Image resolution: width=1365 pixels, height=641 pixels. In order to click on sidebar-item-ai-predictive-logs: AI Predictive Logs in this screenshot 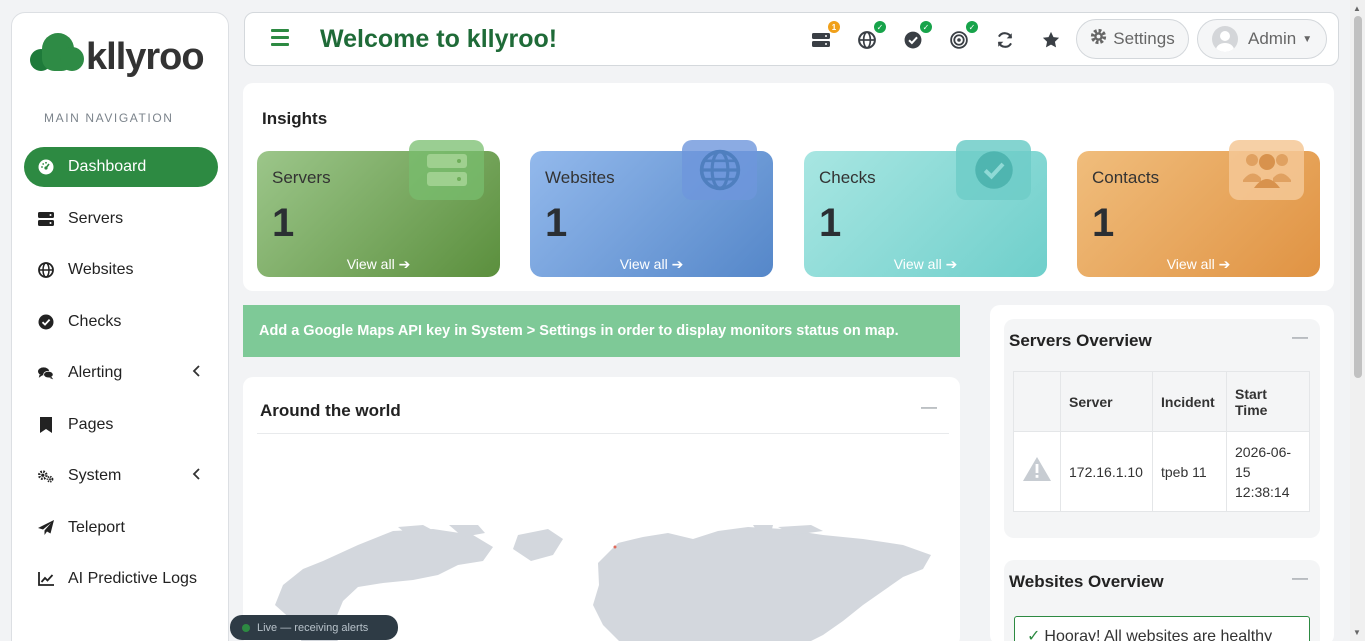, I will do `click(121, 579)`.